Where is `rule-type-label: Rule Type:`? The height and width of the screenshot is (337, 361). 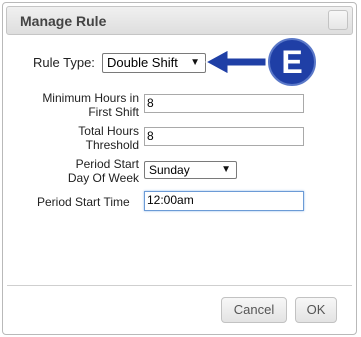
rule-type-label: Rule Type: is located at coordinates (64, 62).